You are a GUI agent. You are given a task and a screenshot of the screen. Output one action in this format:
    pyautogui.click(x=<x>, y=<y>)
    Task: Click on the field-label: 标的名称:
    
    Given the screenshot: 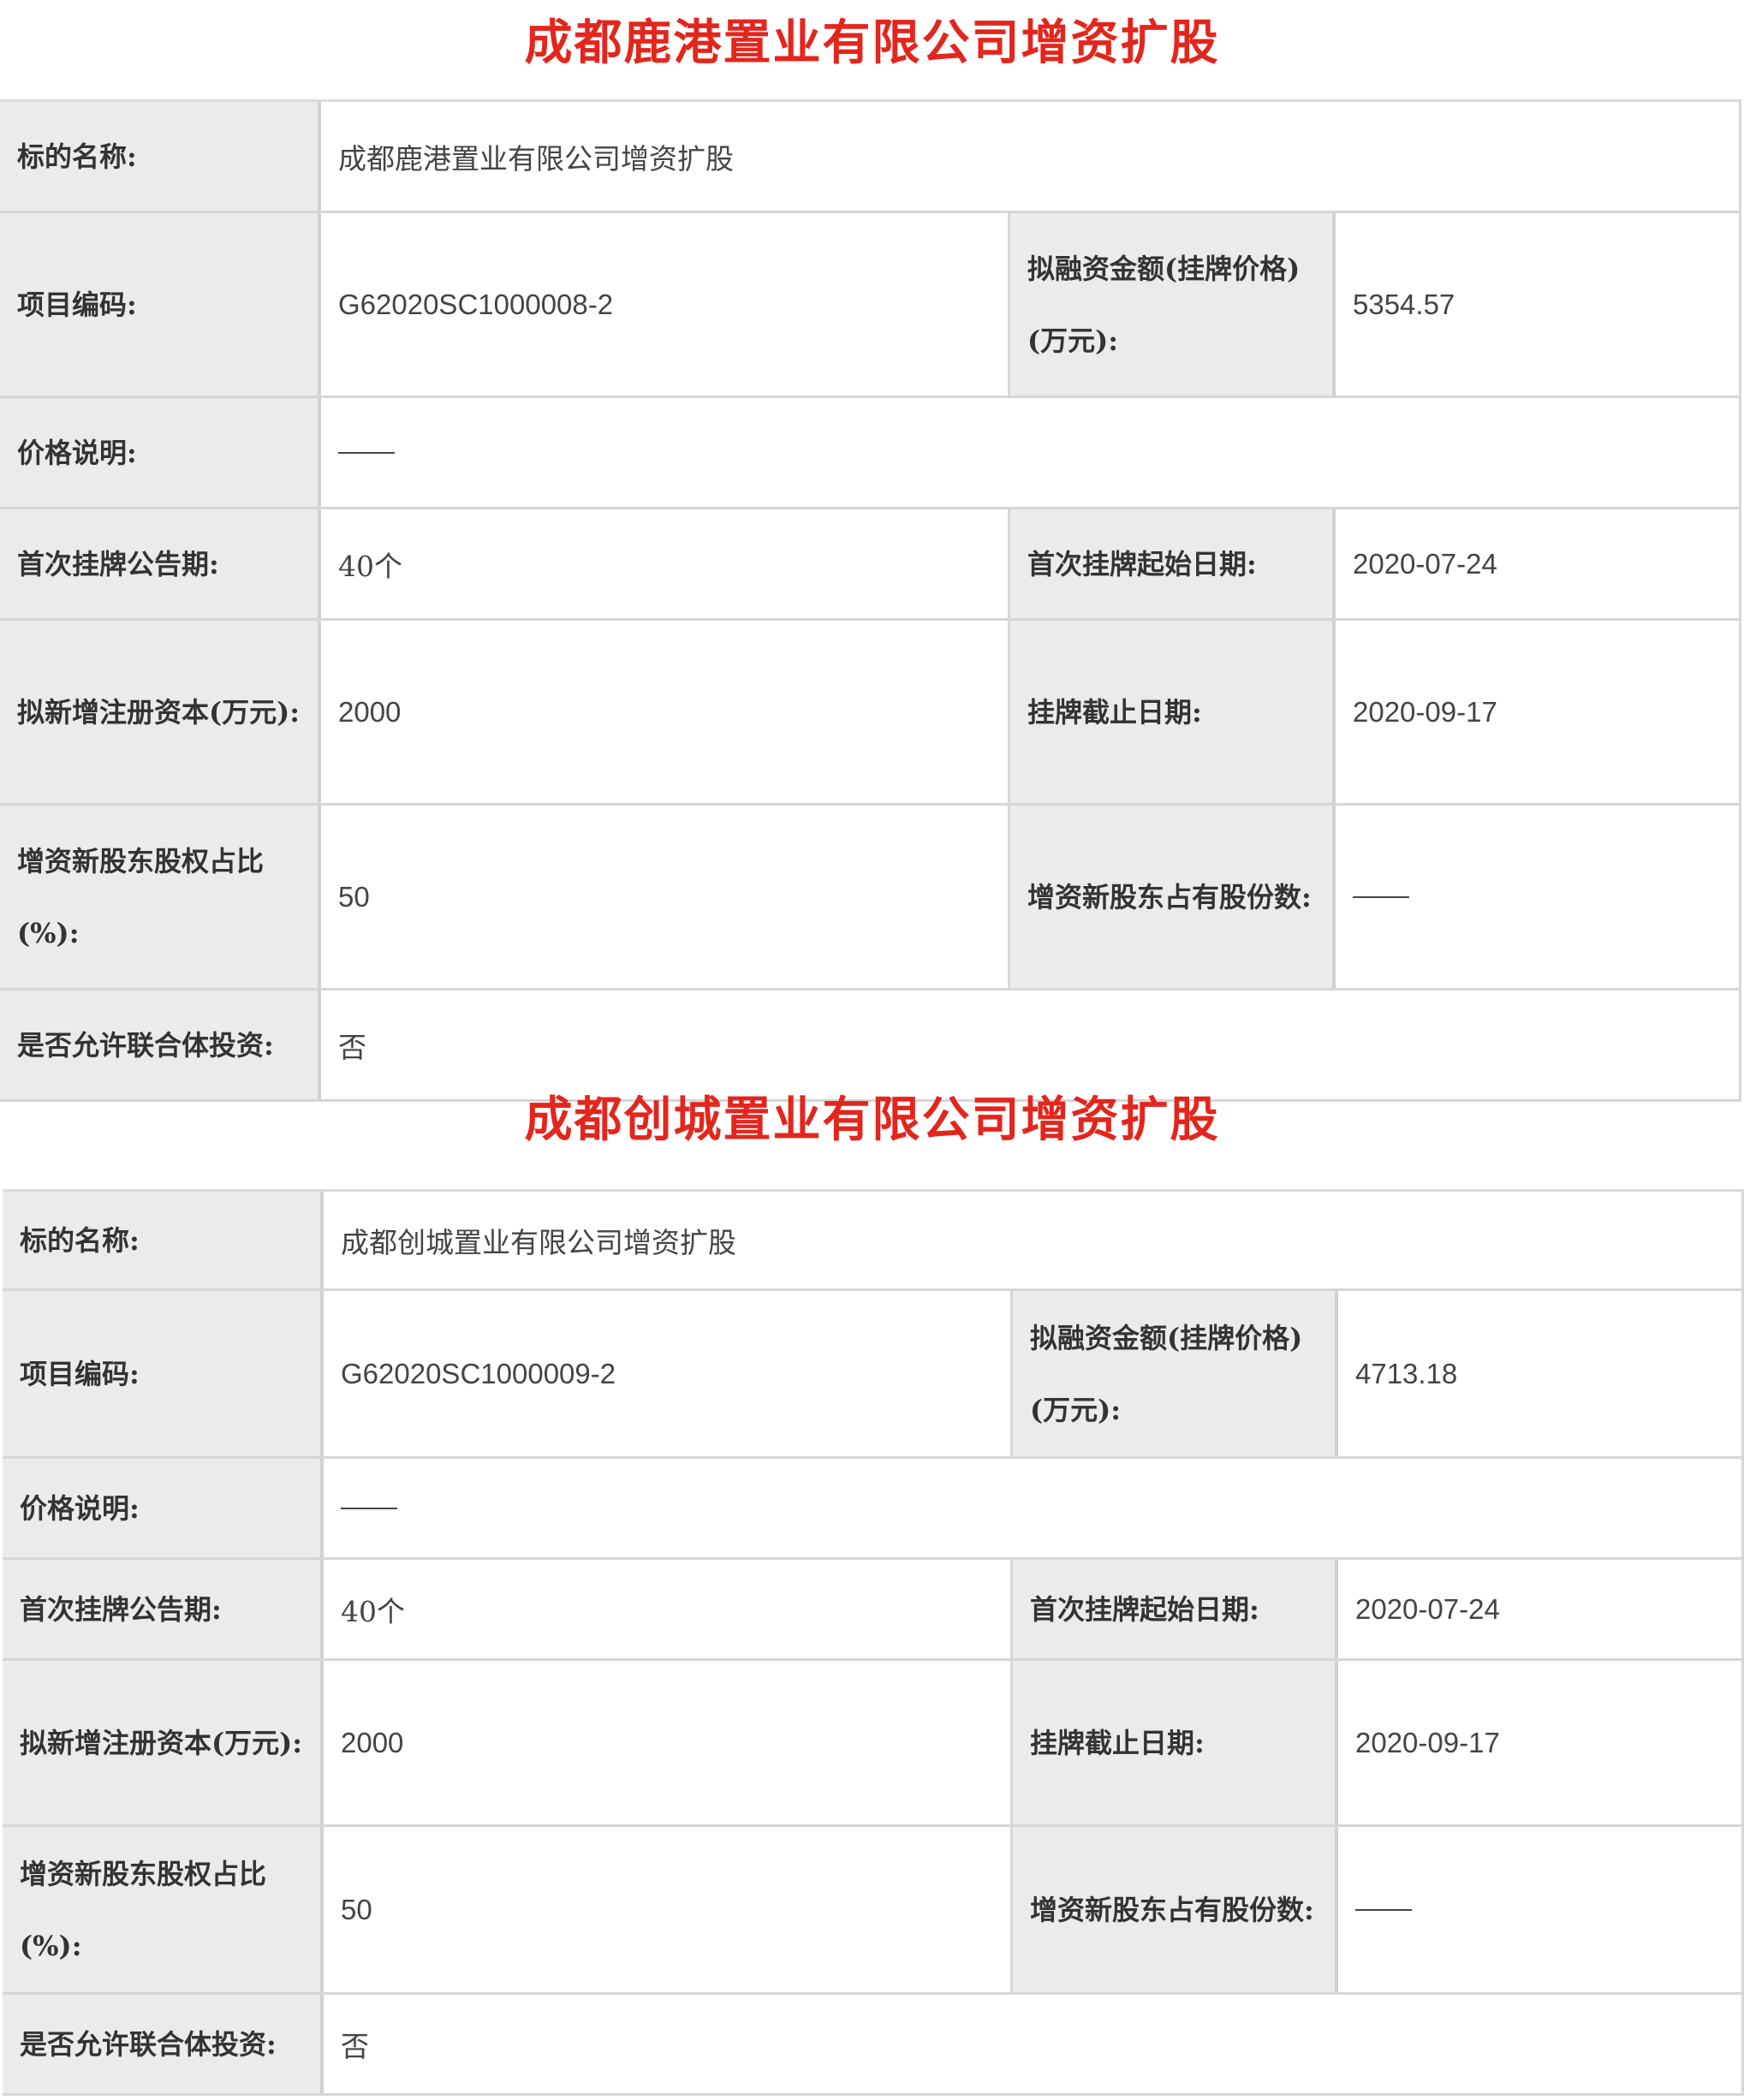 What is the action you would take?
    pyautogui.click(x=77, y=156)
    